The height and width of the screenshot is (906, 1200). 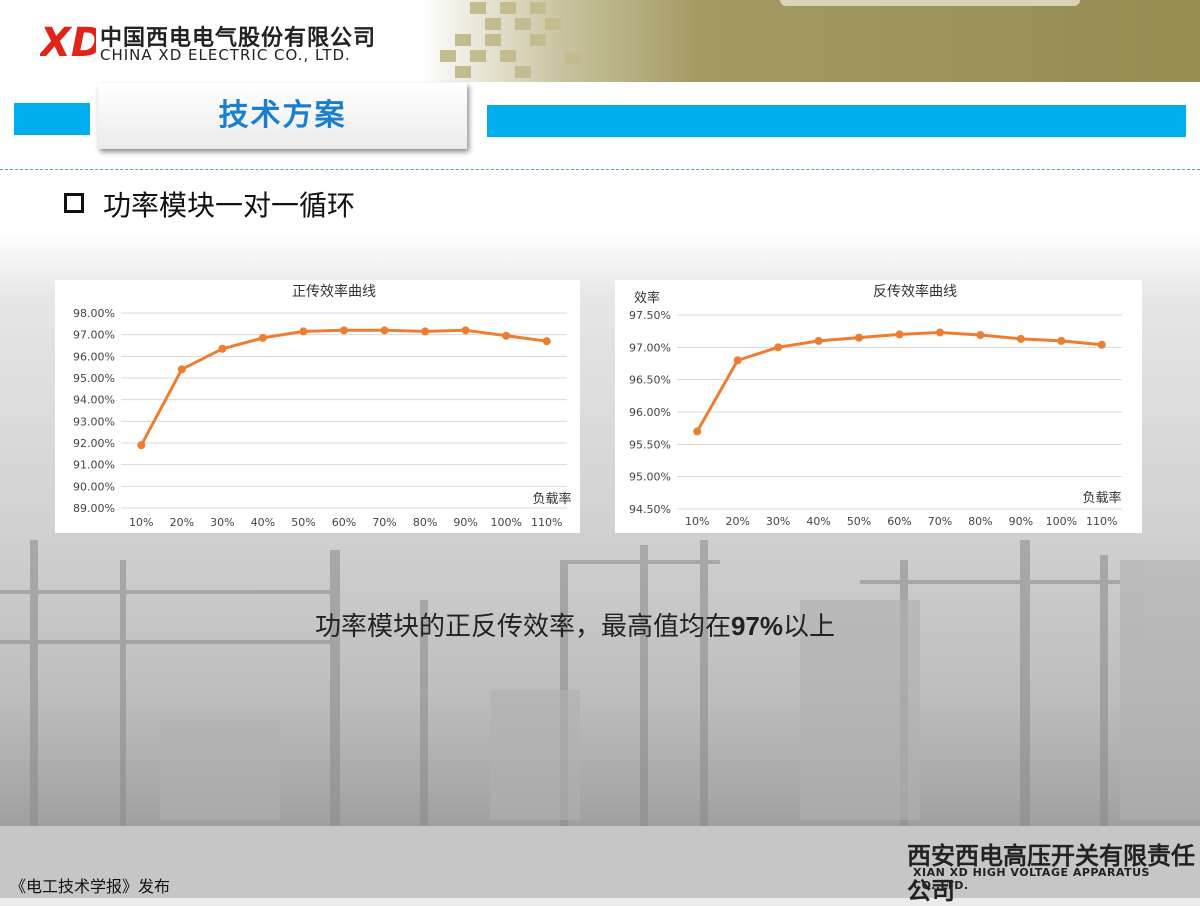 What do you see at coordinates (334, 291) in the screenshot?
I see `chart-title: 正传效率曲线` at bounding box center [334, 291].